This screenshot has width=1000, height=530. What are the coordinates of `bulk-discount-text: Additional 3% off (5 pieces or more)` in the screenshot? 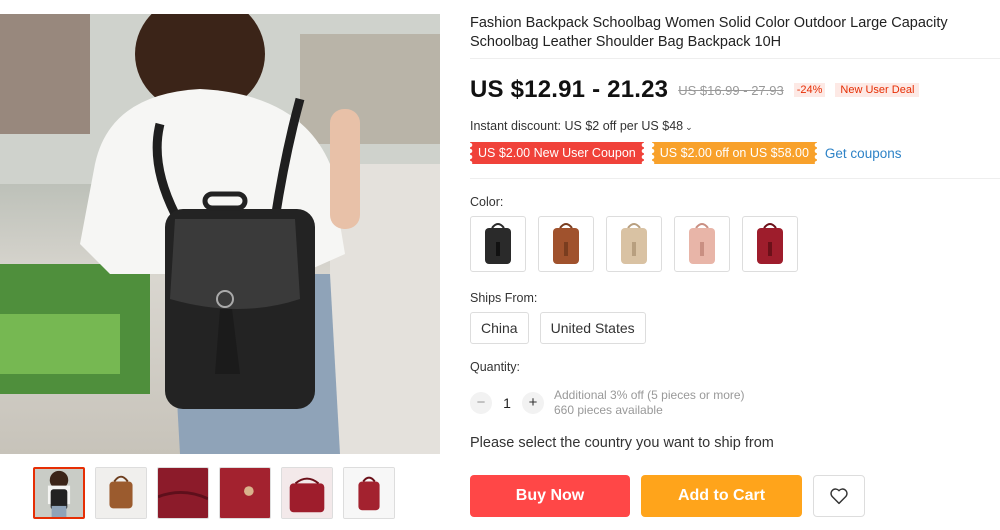 It's located at (649, 395).